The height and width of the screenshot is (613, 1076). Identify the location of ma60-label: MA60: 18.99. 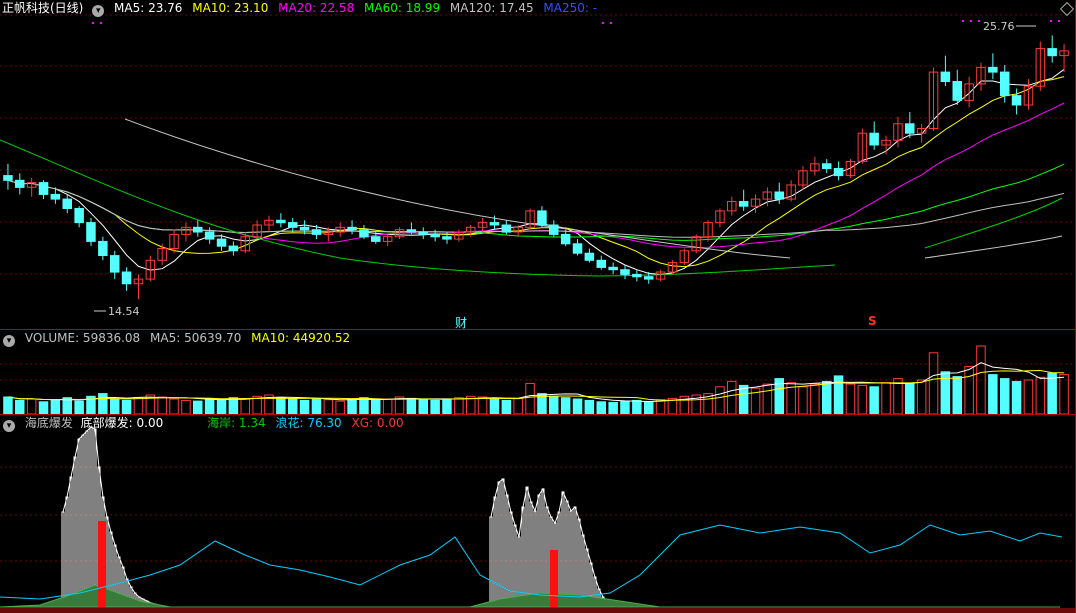
(402, 8).